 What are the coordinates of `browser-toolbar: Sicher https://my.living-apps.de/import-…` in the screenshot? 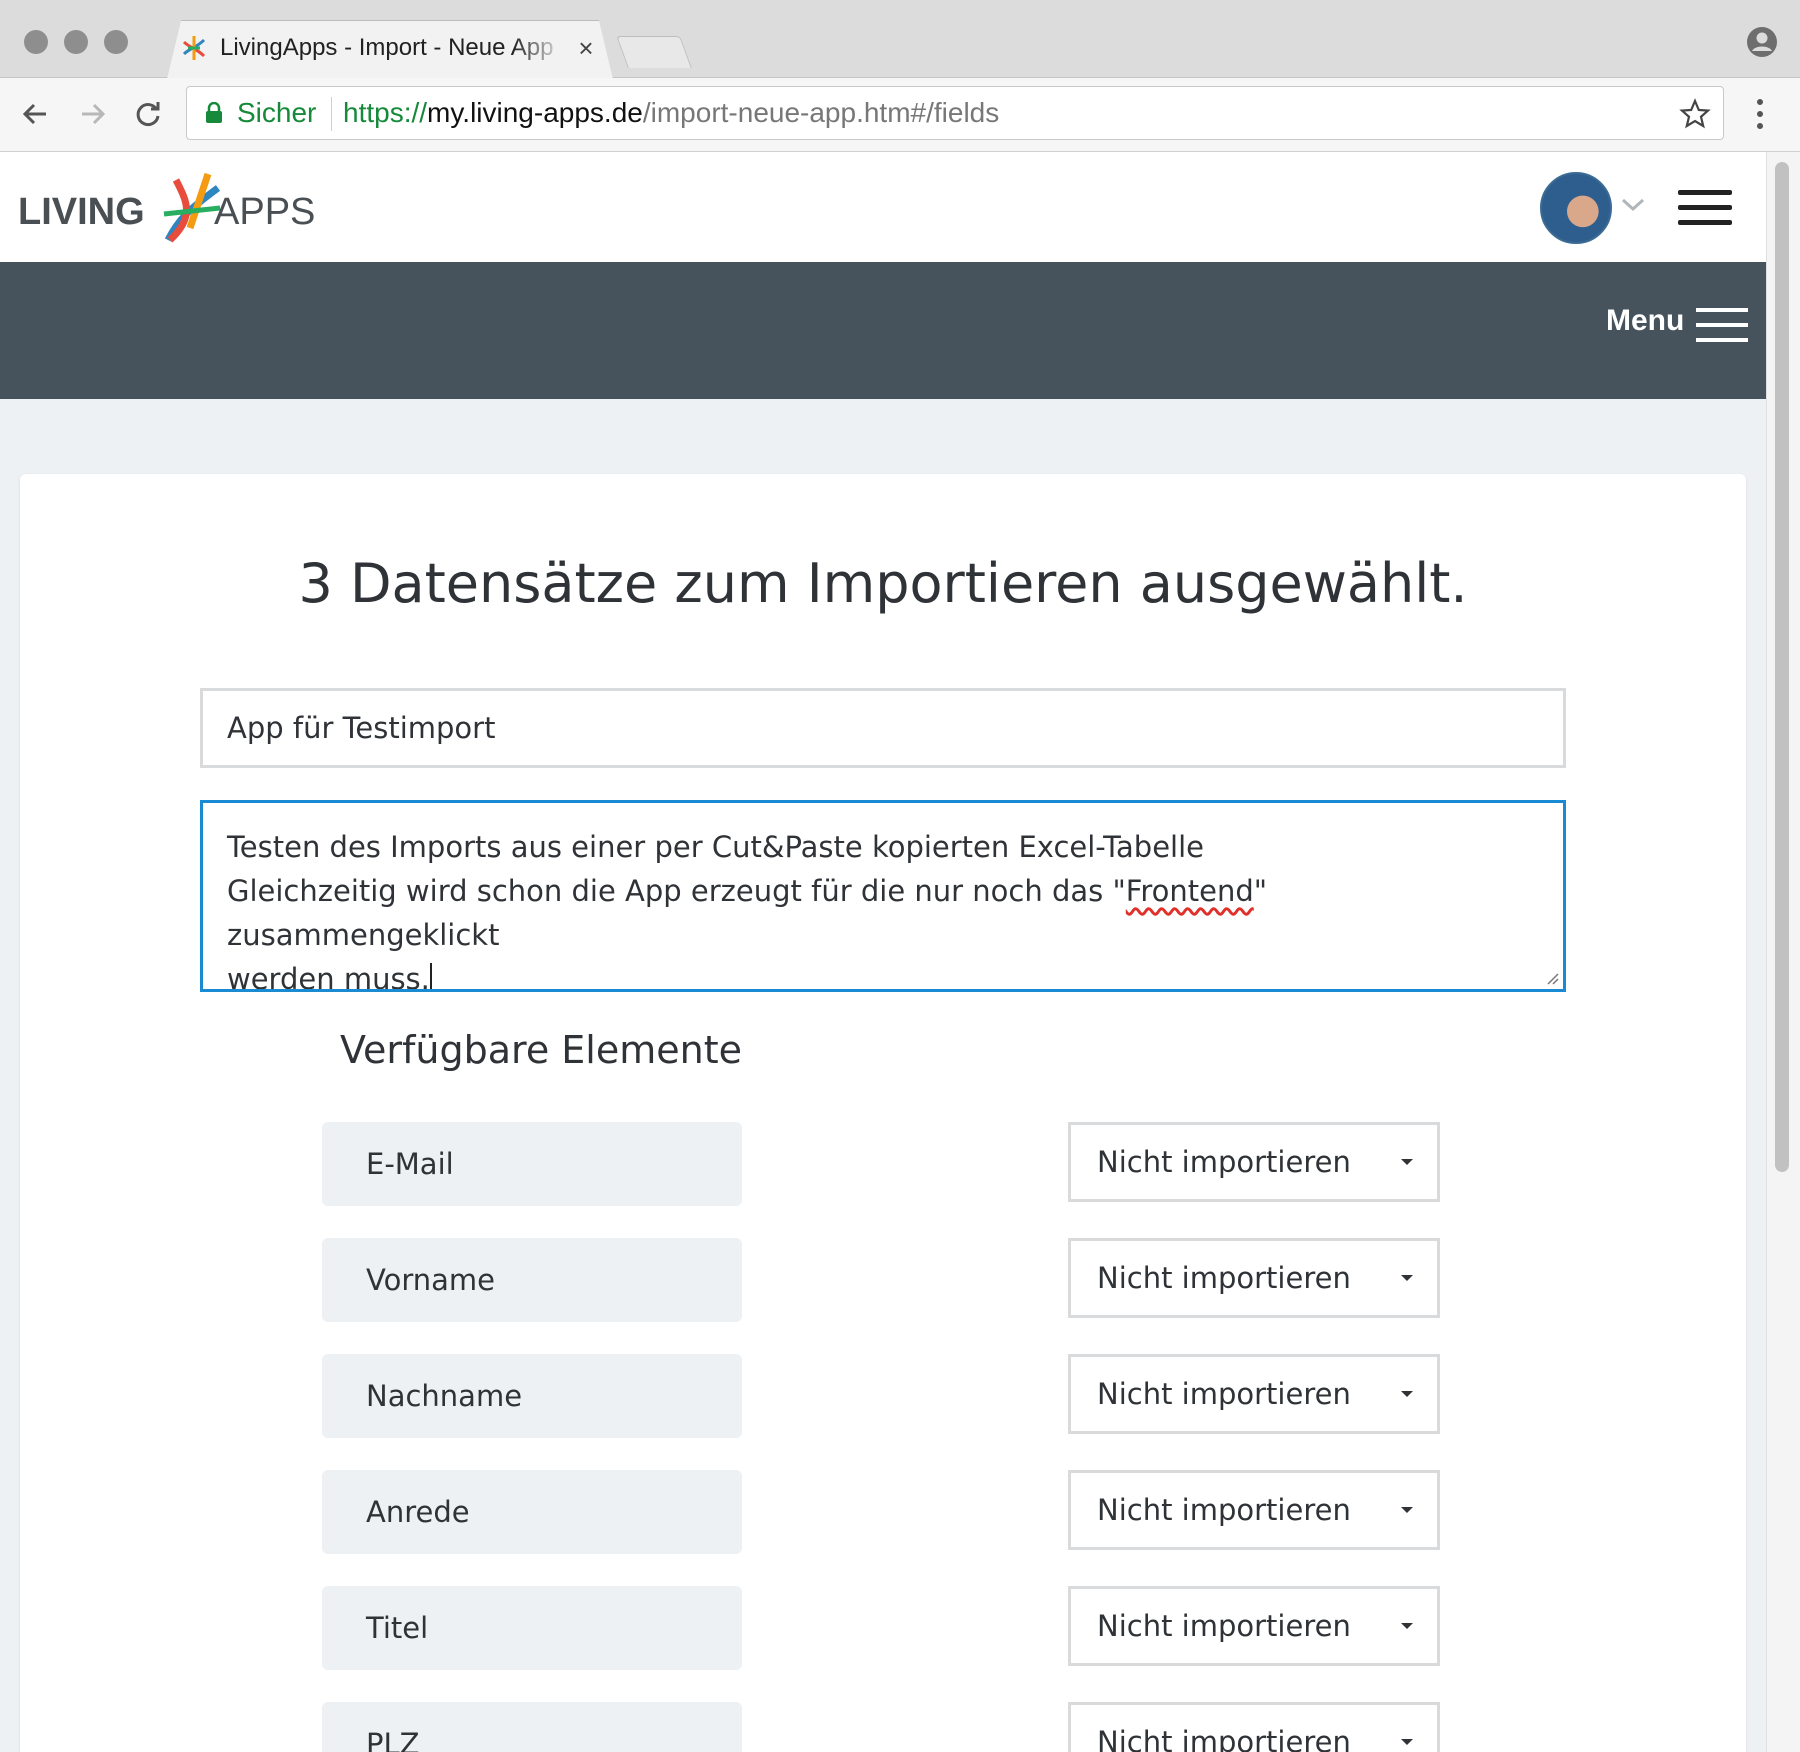 It's located at (900, 115).